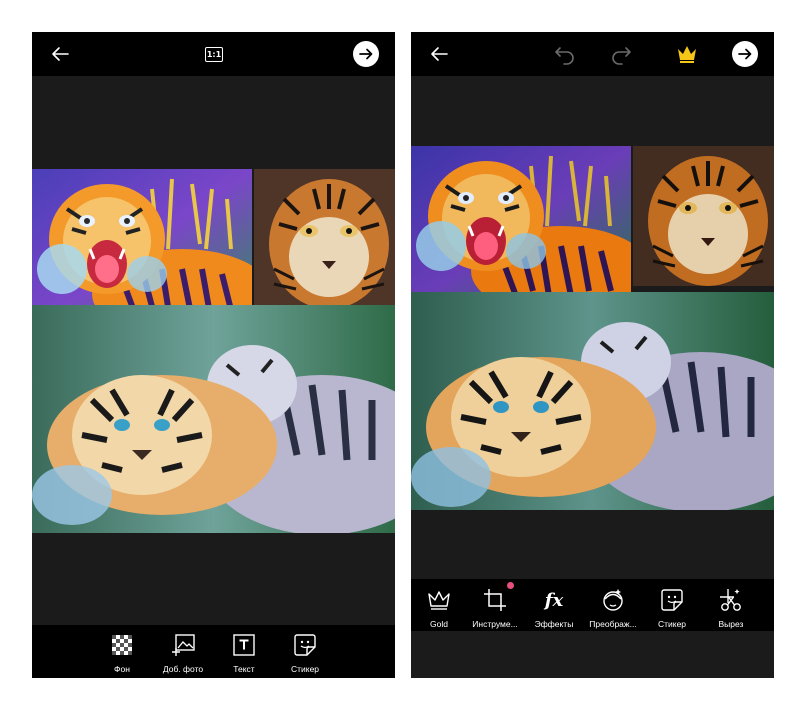 Image resolution: width=806 pixels, height=710 pixels. I want to click on collage-photo-roaring-tiger, so click(521, 226).